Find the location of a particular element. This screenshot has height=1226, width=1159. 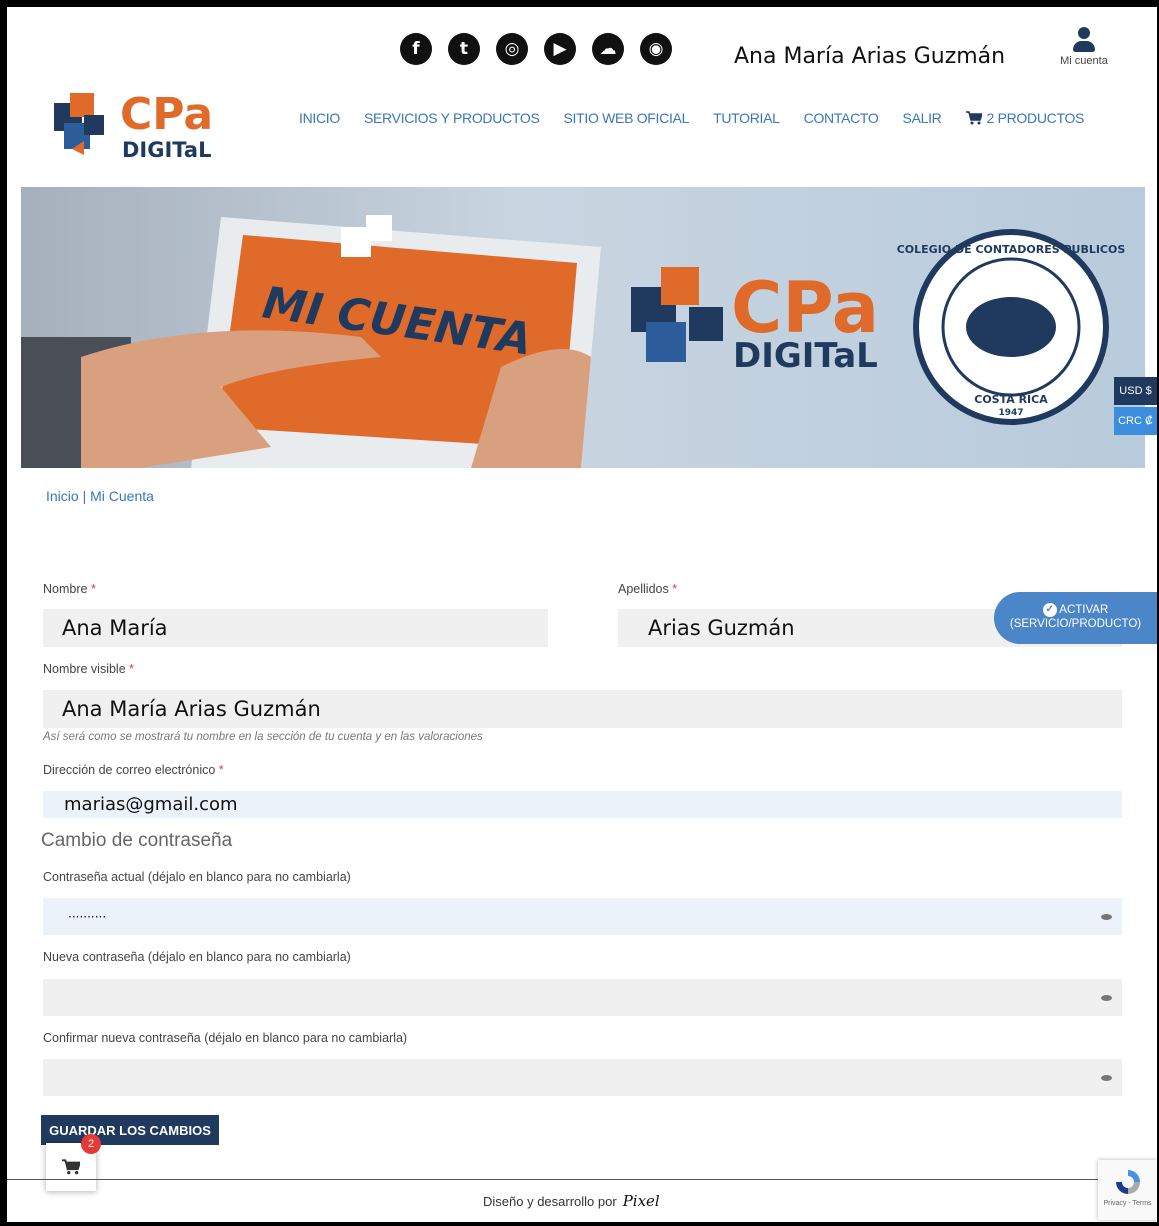

recaptcha-icon is located at coordinates (1127, 1182).